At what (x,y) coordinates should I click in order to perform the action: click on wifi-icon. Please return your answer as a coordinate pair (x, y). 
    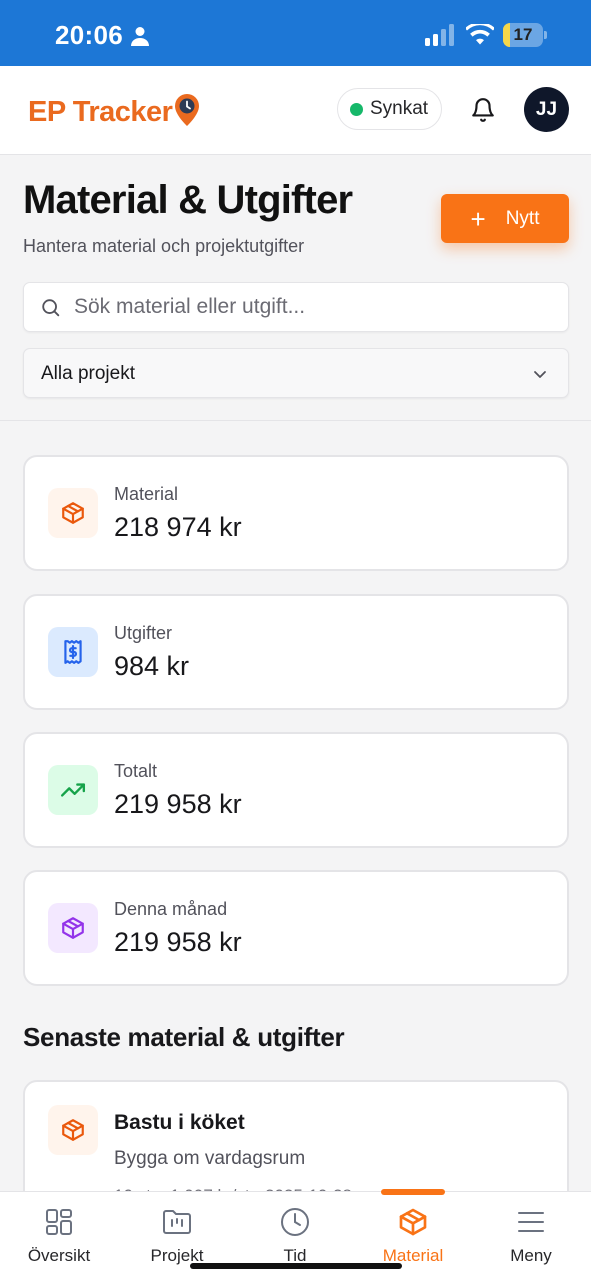
    Looking at the image, I should click on (480, 34).